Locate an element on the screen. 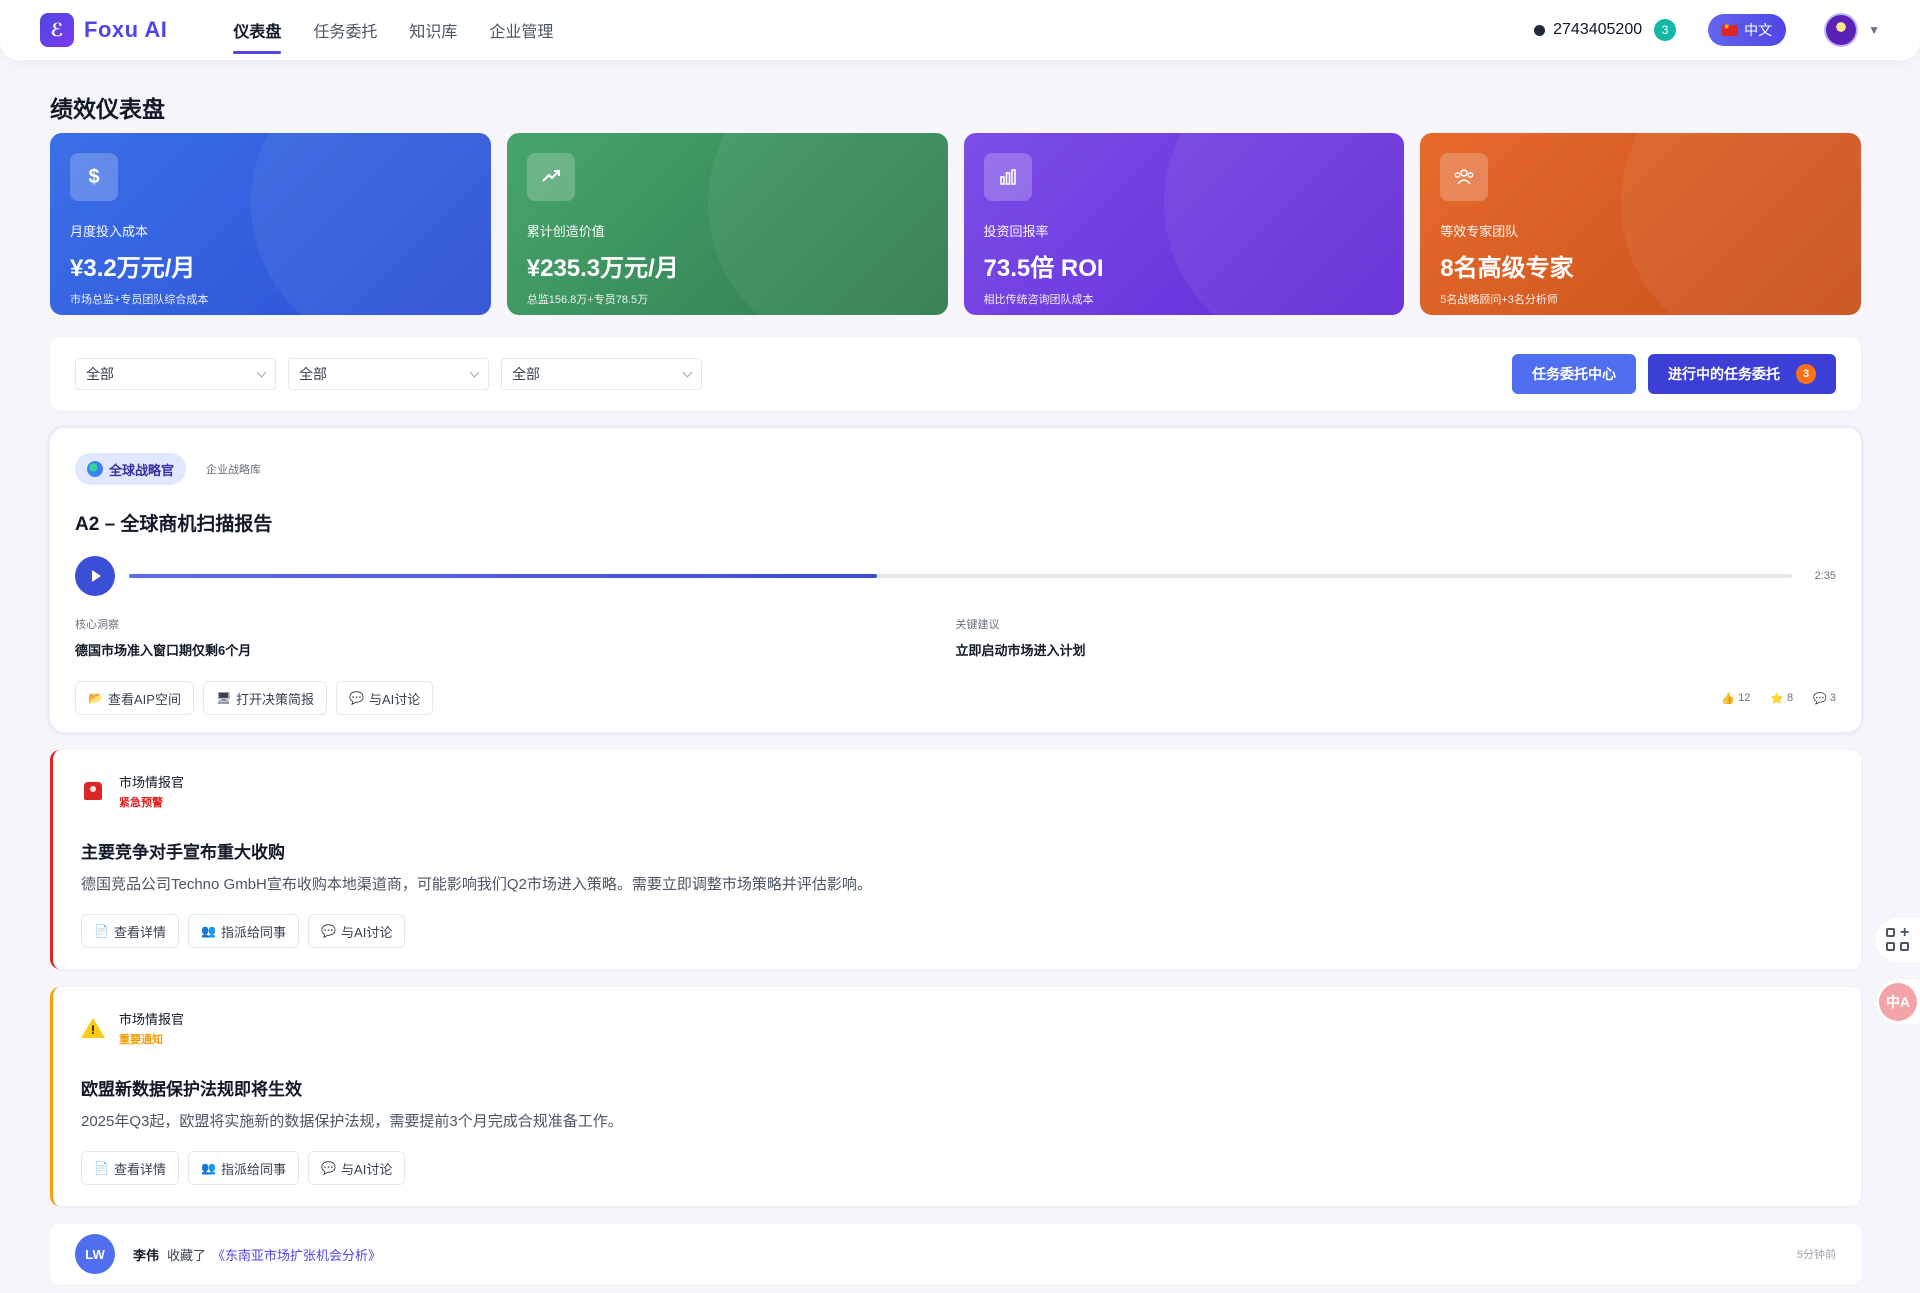 Image resolution: width=1920 pixels, height=1293 pixels. stat-label: 累计创造价值 is located at coordinates (565, 231).